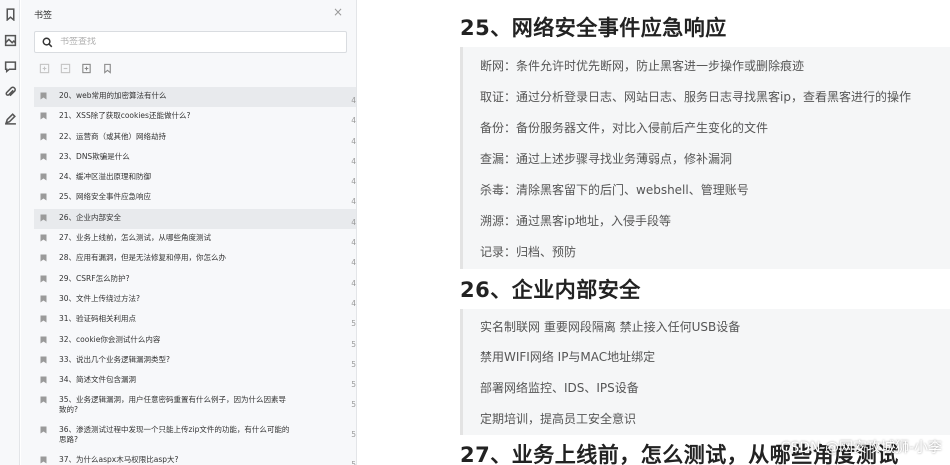 The image size is (950, 465). What do you see at coordinates (195, 280) in the screenshot?
I see `bookmark-item: 29、CSRF怎么防护? 4` at bounding box center [195, 280].